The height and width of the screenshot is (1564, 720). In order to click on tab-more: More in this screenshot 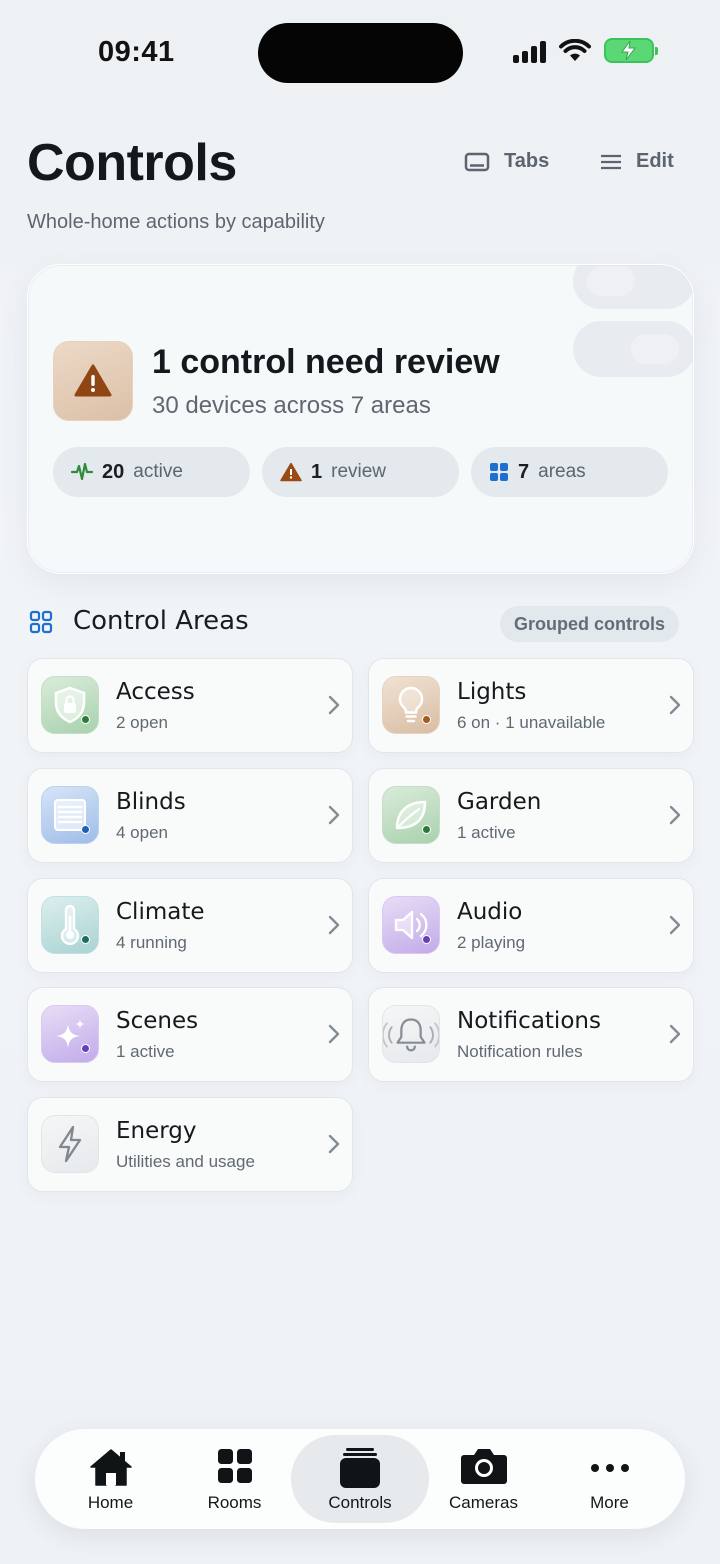, I will do `click(609, 1479)`.